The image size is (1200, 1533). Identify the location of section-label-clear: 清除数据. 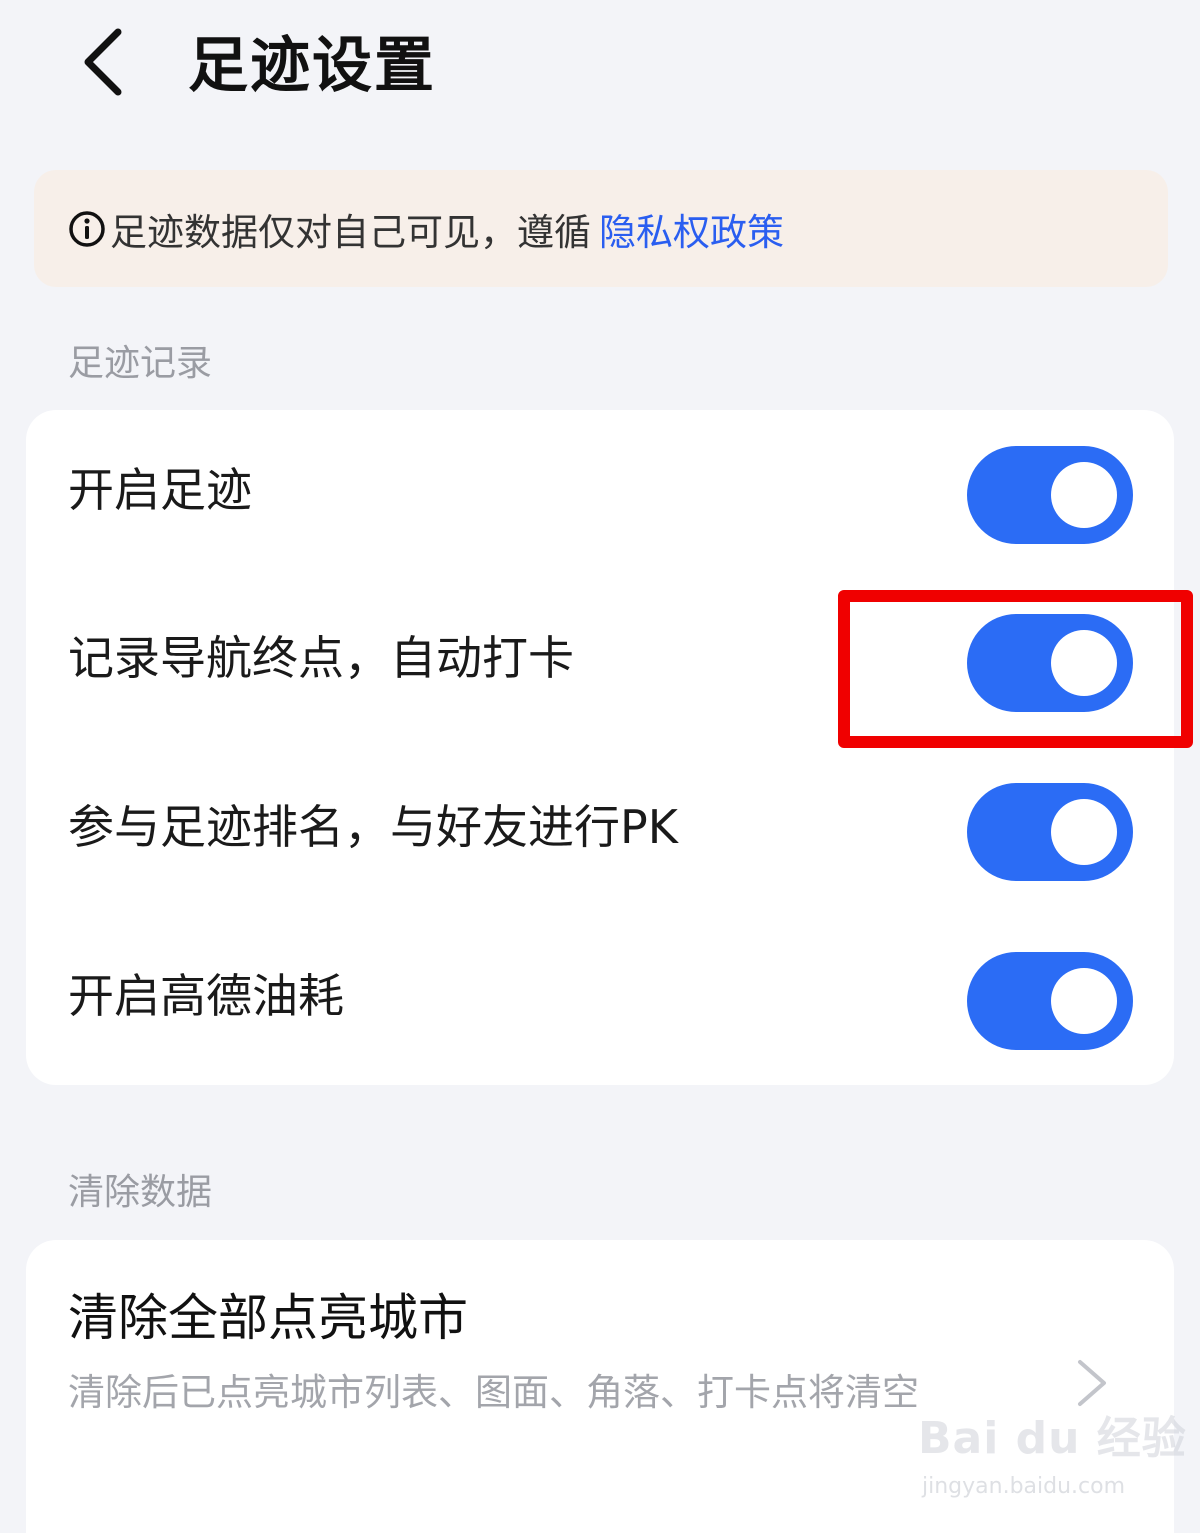
(140, 1192).